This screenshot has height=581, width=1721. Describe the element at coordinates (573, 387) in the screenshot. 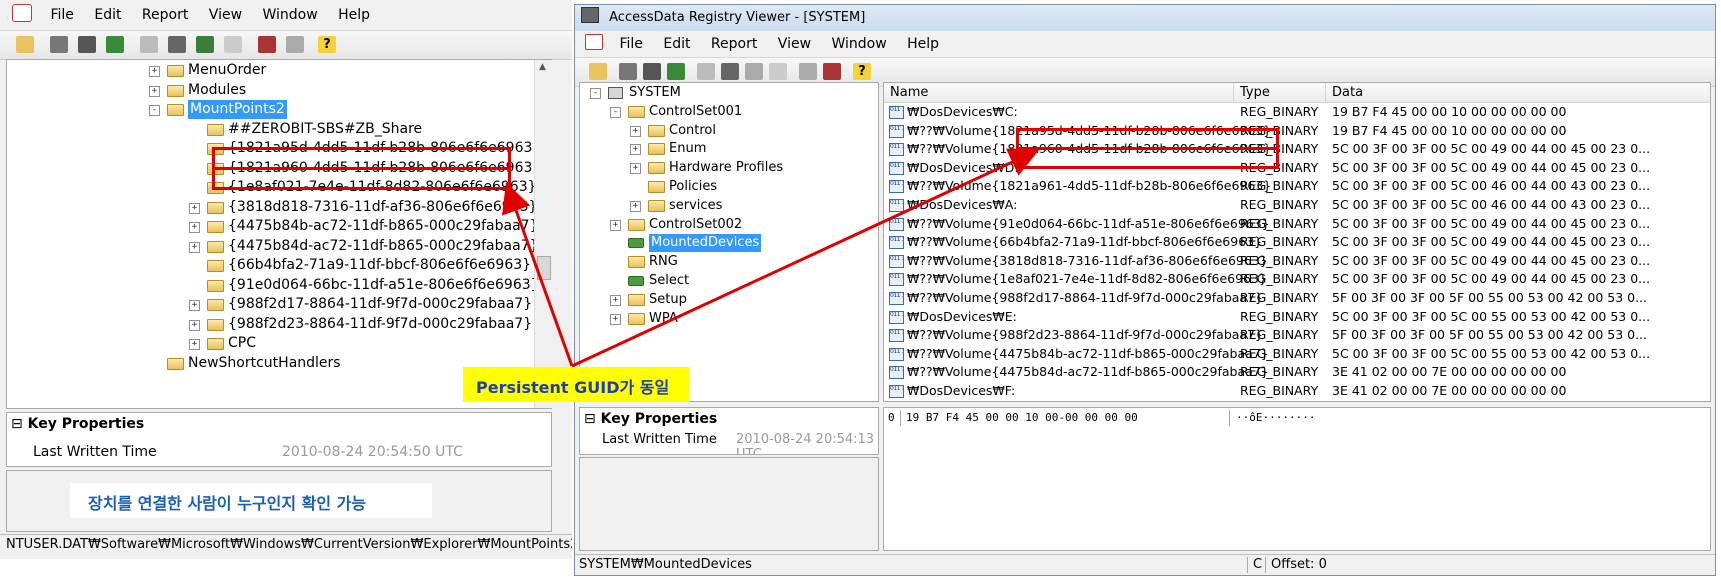

I see `callout-text: Persistent GUID가 동일` at that location.